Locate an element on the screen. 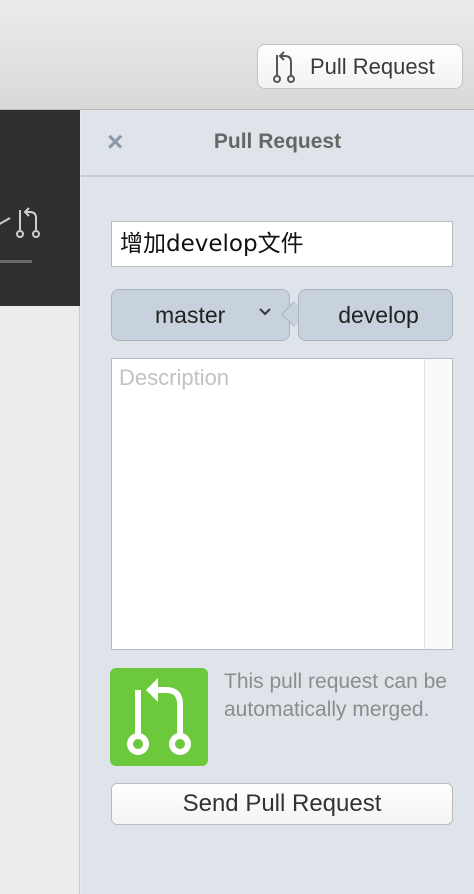  source-branch-label: develop is located at coordinates (378, 314).